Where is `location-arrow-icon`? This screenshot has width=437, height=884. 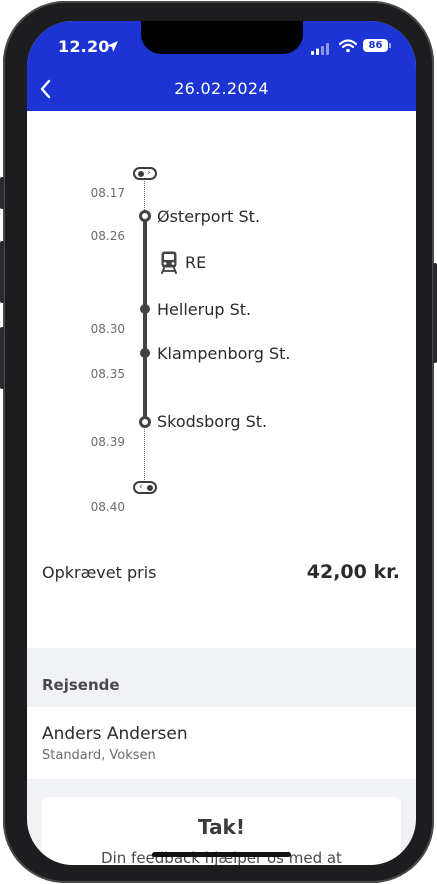 location-arrow-icon is located at coordinates (112, 47).